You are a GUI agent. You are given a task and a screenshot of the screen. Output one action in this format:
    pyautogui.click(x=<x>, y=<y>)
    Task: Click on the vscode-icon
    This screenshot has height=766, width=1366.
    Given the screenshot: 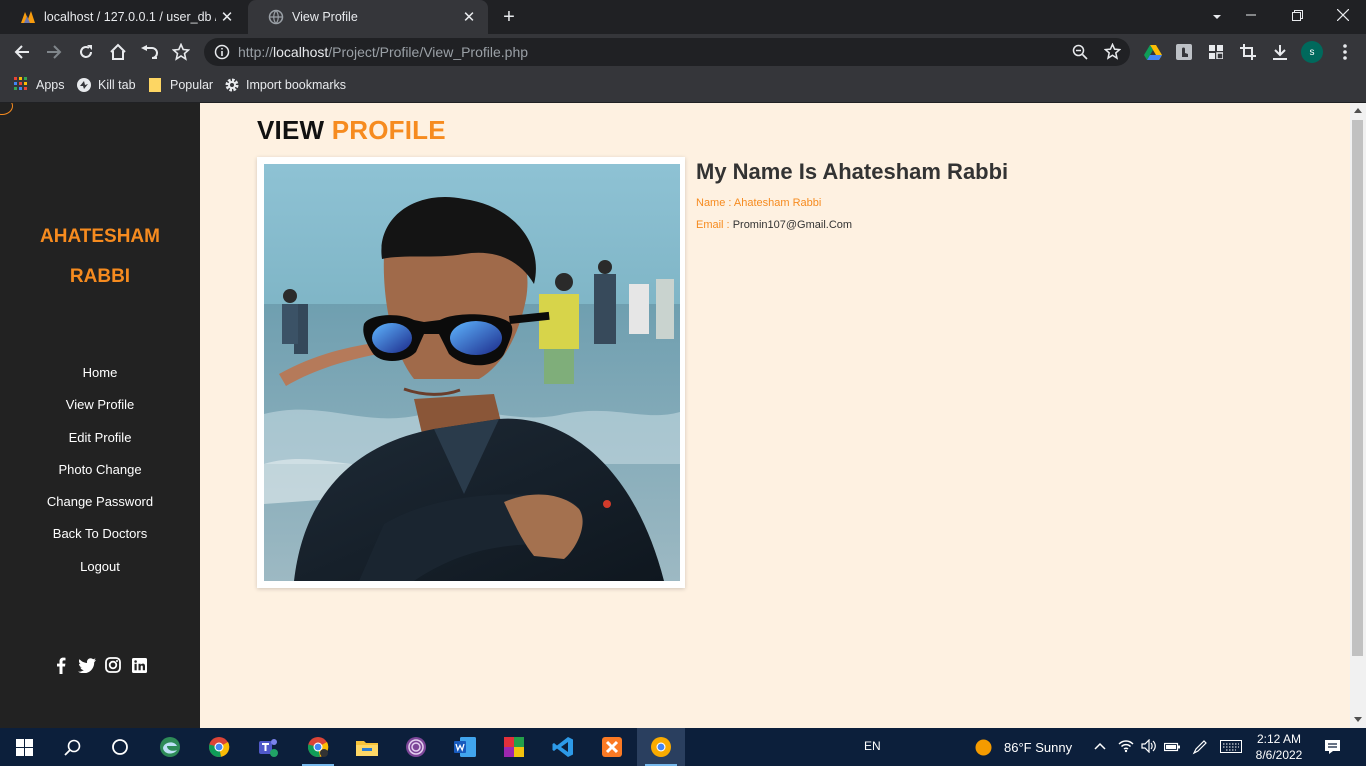 What is the action you would take?
    pyautogui.click(x=563, y=747)
    